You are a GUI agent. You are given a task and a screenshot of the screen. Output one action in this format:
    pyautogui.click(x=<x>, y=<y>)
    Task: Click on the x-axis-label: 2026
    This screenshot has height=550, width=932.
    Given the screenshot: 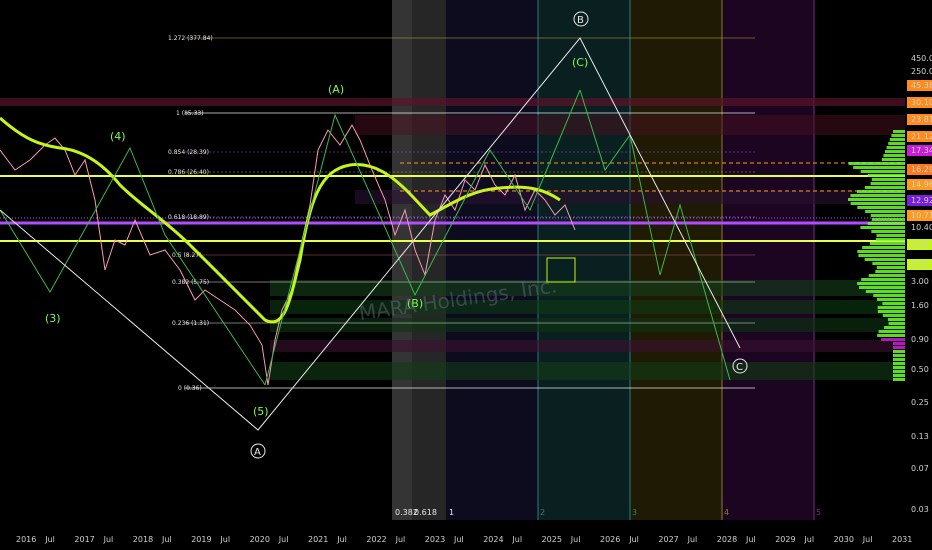 What is the action you would take?
    pyautogui.click(x=610, y=539)
    